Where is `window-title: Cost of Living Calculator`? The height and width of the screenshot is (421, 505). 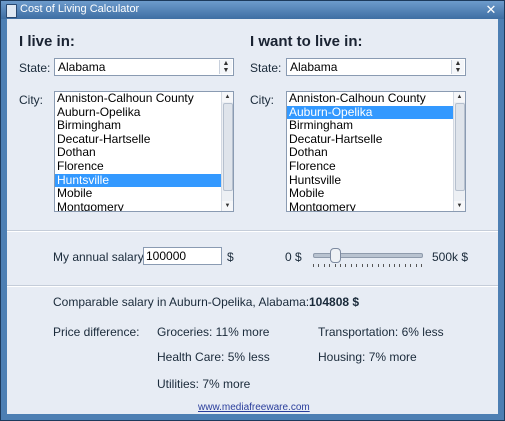
window-title: Cost of Living Calculator is located at coordinates (80, 9).